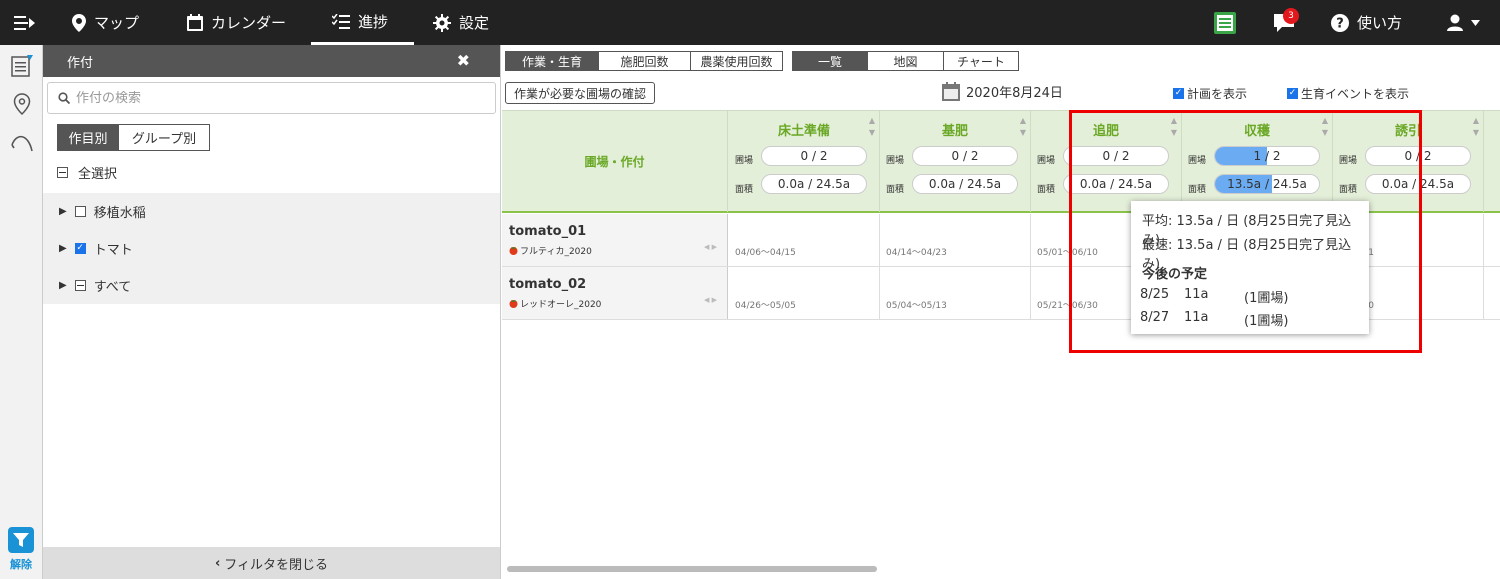  What do you see at coordinates (271, 211) in the screenshot?
I see `tree-item-rice: ▶ 移植水稲` at bounding box center [271, 211].